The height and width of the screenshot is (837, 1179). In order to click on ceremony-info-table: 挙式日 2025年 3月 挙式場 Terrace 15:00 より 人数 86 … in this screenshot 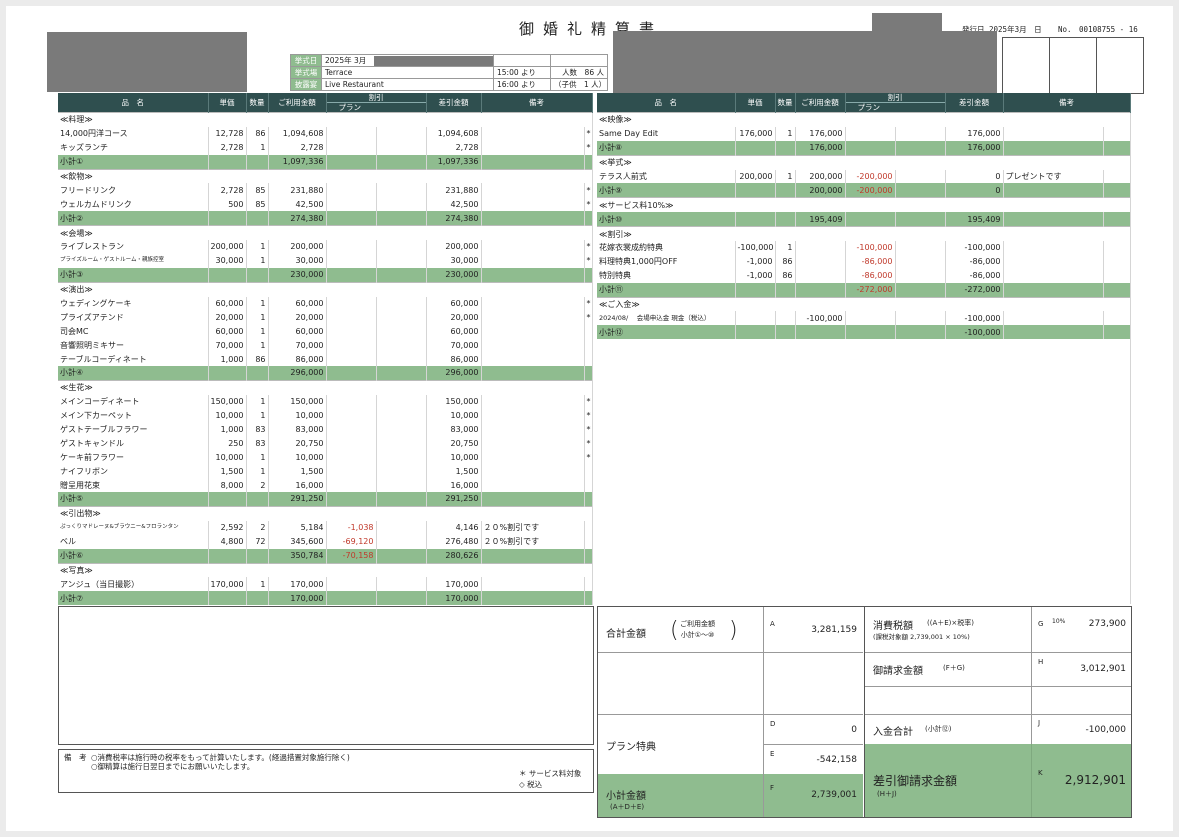, I will do `click(449, 72)`.